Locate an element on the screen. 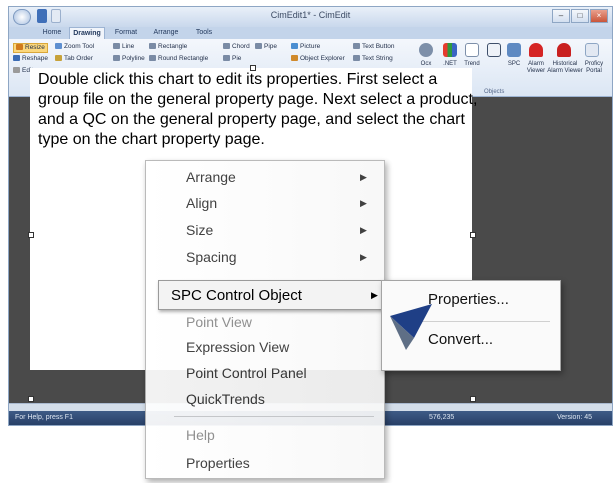  text-button-label: Text Button is located at coordinates (378, 46).